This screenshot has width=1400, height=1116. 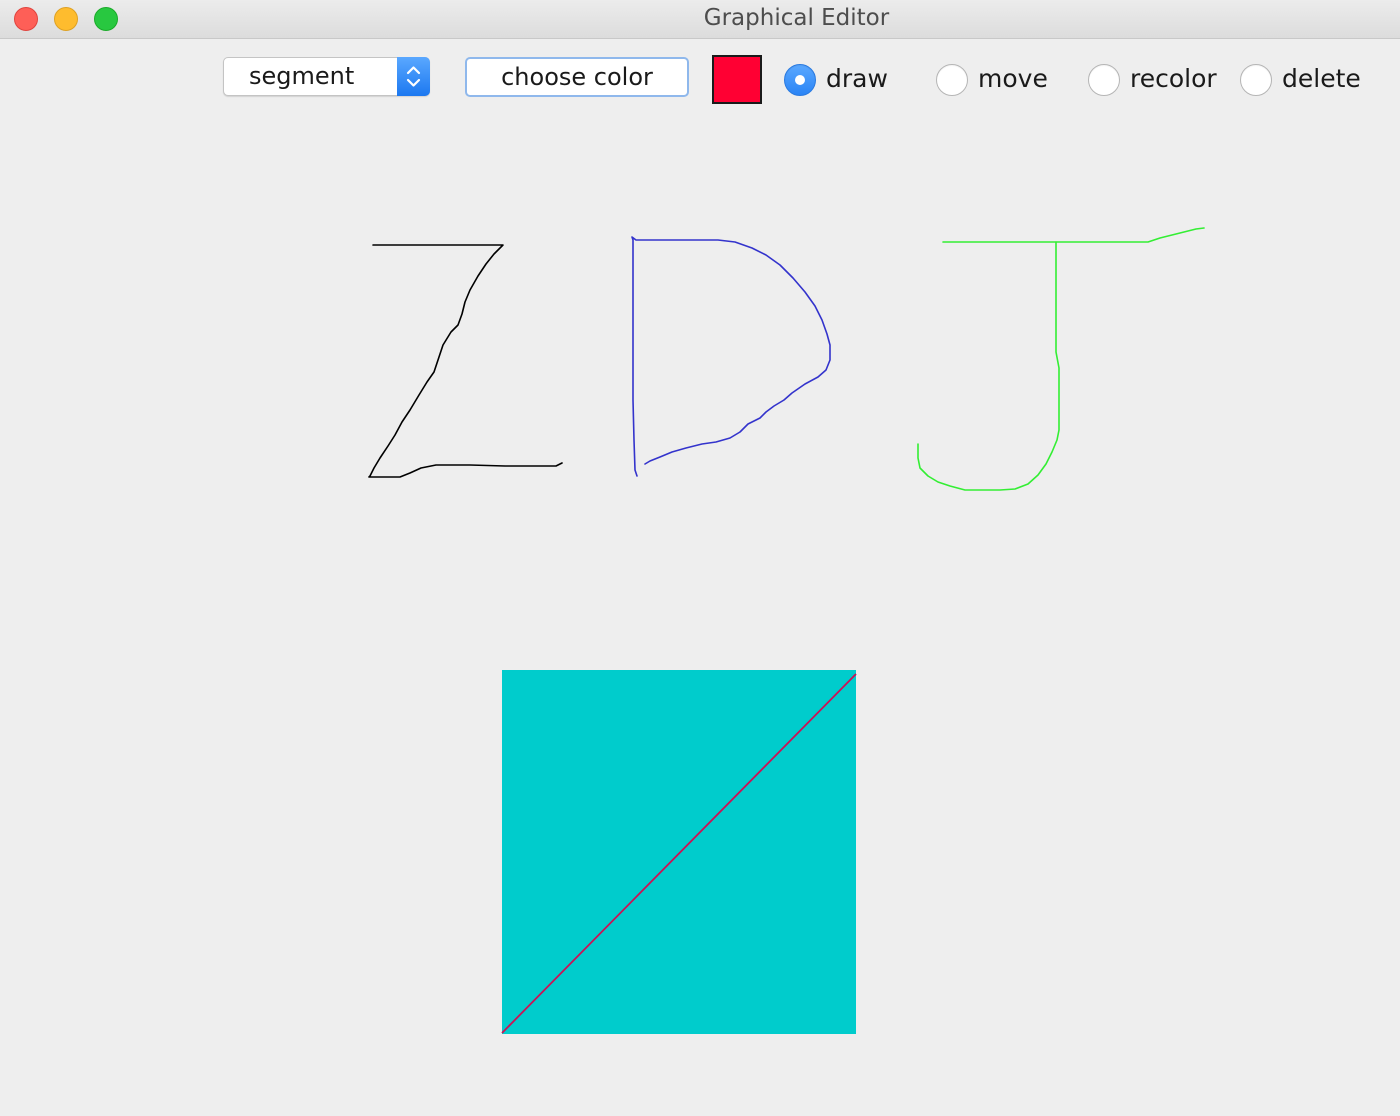 I want to click on current-color-swatch, so click(x=737, y=79).